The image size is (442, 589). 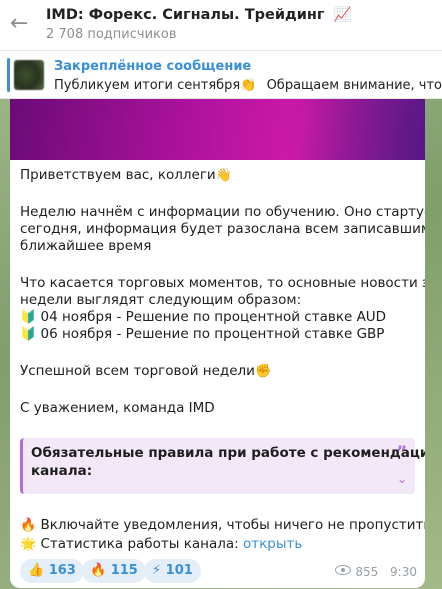 I want to click on wish-line: Успешной всем торговой недели✊, so click(x=145, y=371).